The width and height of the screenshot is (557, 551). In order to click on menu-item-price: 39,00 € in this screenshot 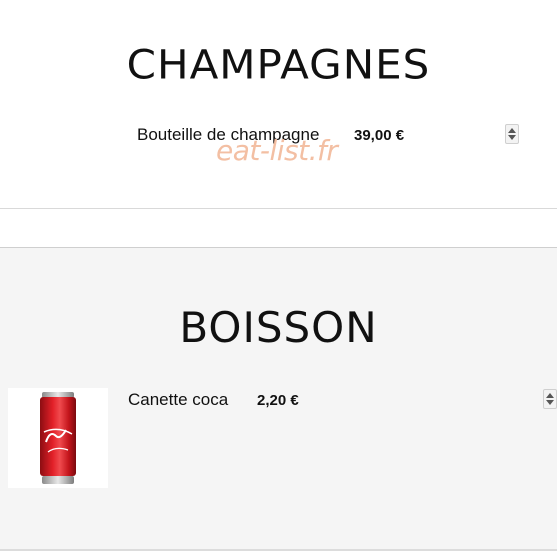, I will do `click(379, 135)`.